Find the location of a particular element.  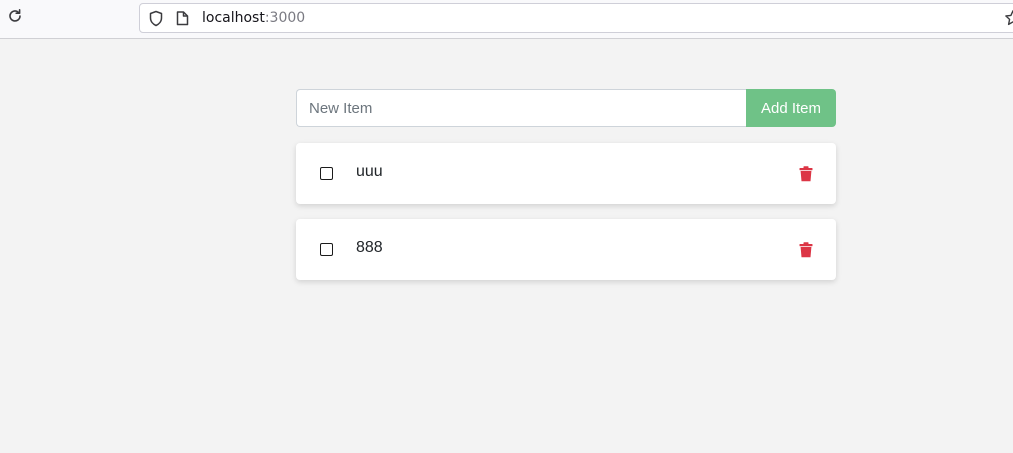

shield-icon is located at coordinates (156, 20).